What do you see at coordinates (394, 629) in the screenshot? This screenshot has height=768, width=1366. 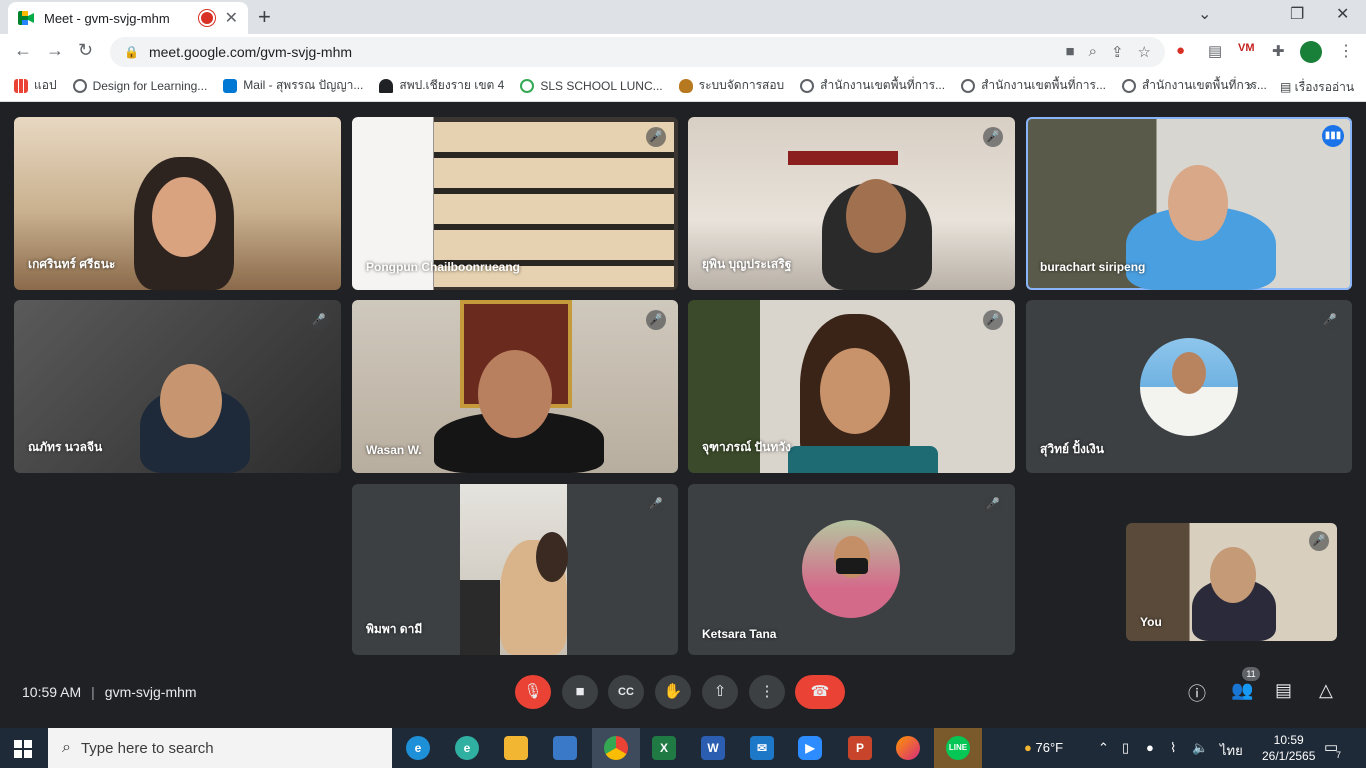 I see `participant-name: พิมพา ดามี` at bounding box center [394, 629].